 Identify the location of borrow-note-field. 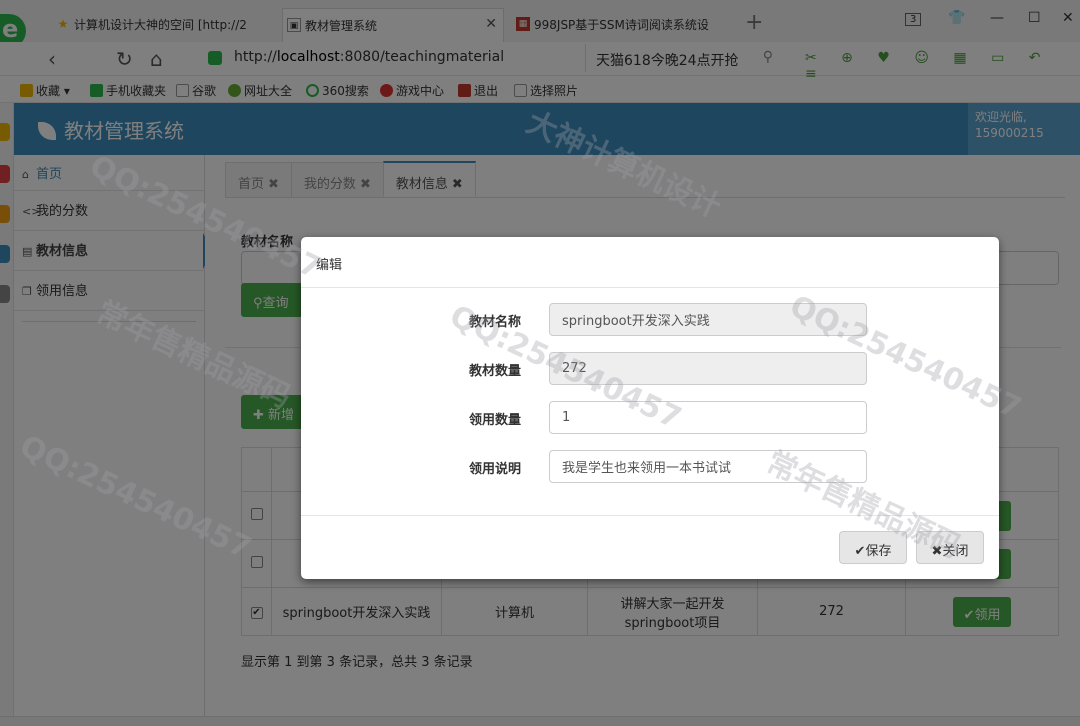
(708, 466).